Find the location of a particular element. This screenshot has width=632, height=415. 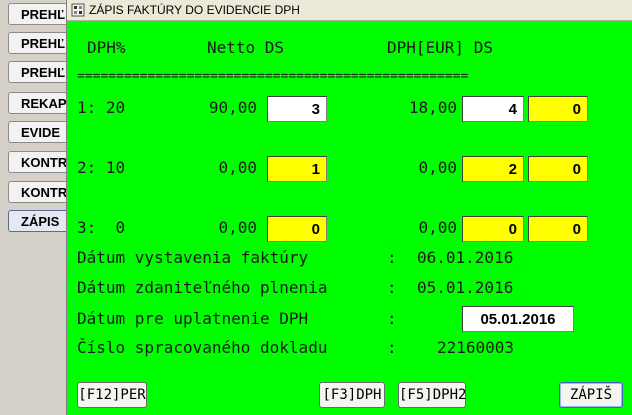

issue-date-value: 06.01.2016 is located at coordinates (465, 257).